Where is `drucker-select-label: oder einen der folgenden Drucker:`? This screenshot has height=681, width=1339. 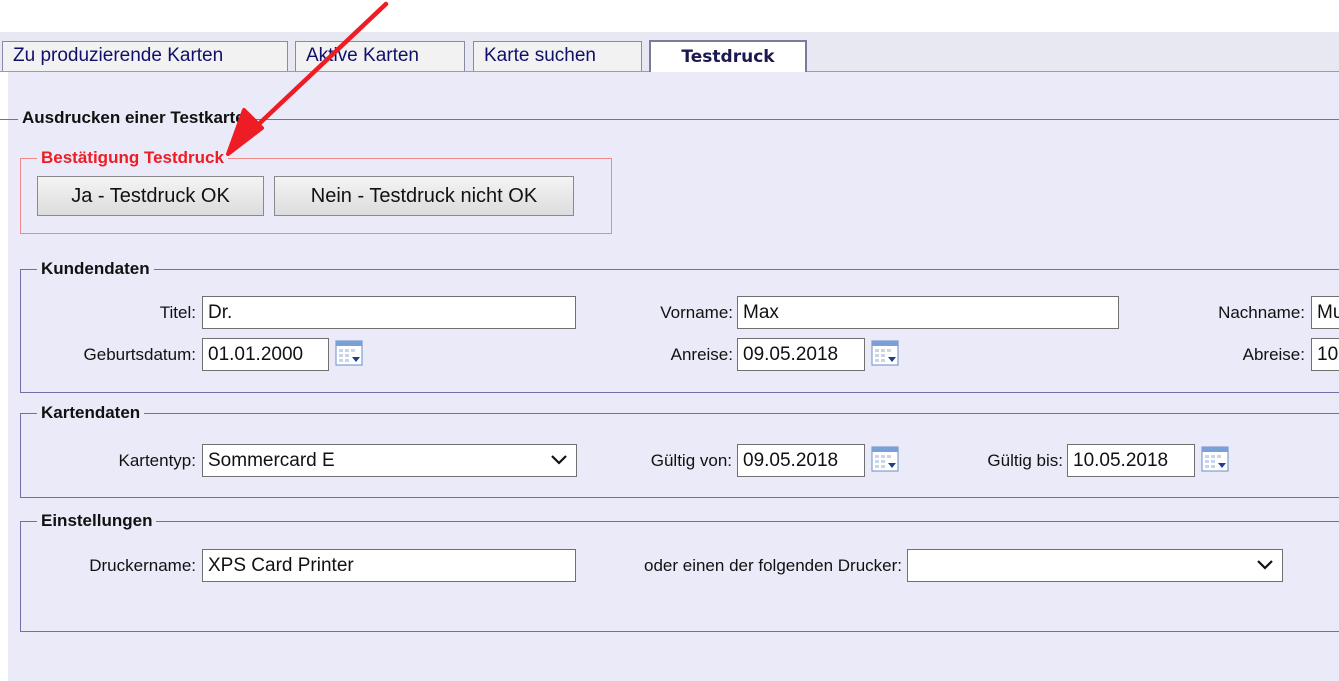 drucker-select-label: oder einen der folgenden Drucker: is located at coordinates (773, 565).